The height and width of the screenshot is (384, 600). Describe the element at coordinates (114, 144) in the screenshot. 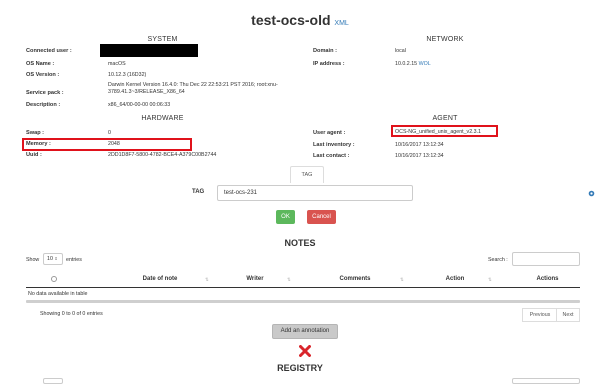

I see `memory-value: 2048` at that location.